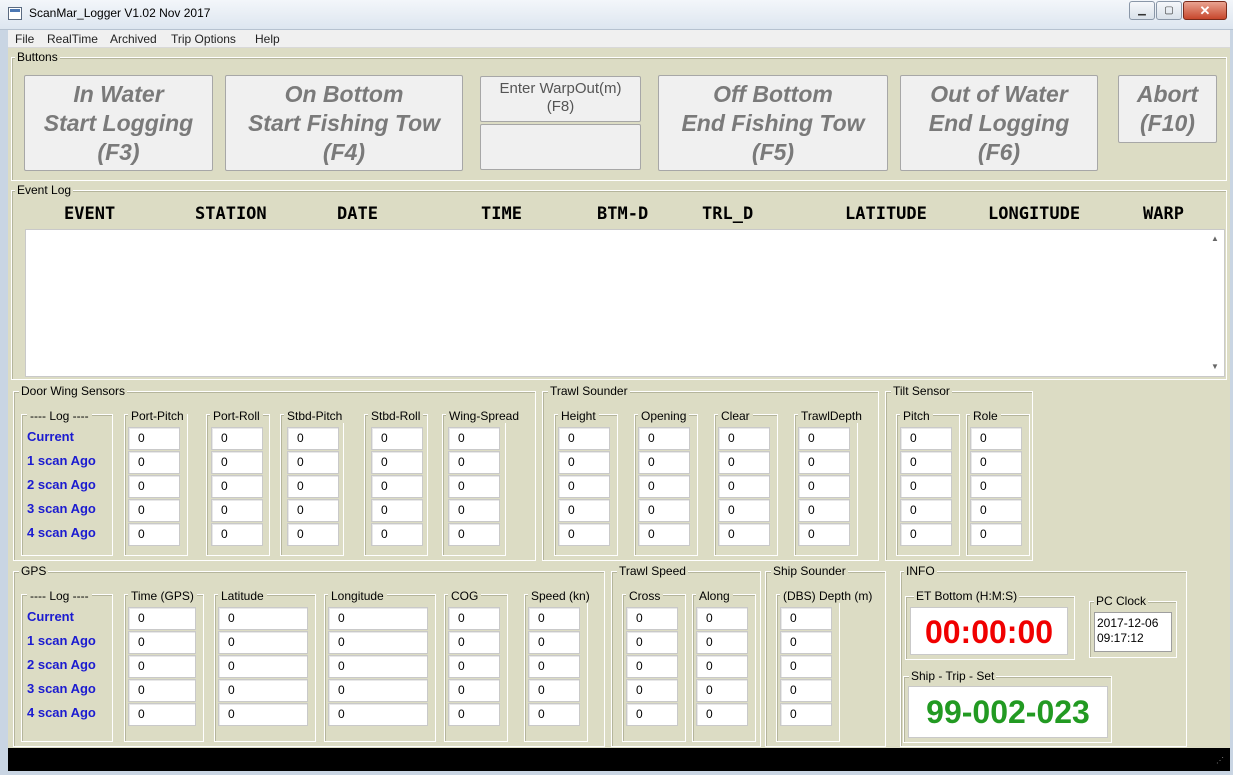 The height and width of the screenshot is (775, 1233). Describe the element at coordinates (773, 123) in the screenshot. I see `off-bottom-button: Off Bottom End Fishing Tow (F5)` at that location.